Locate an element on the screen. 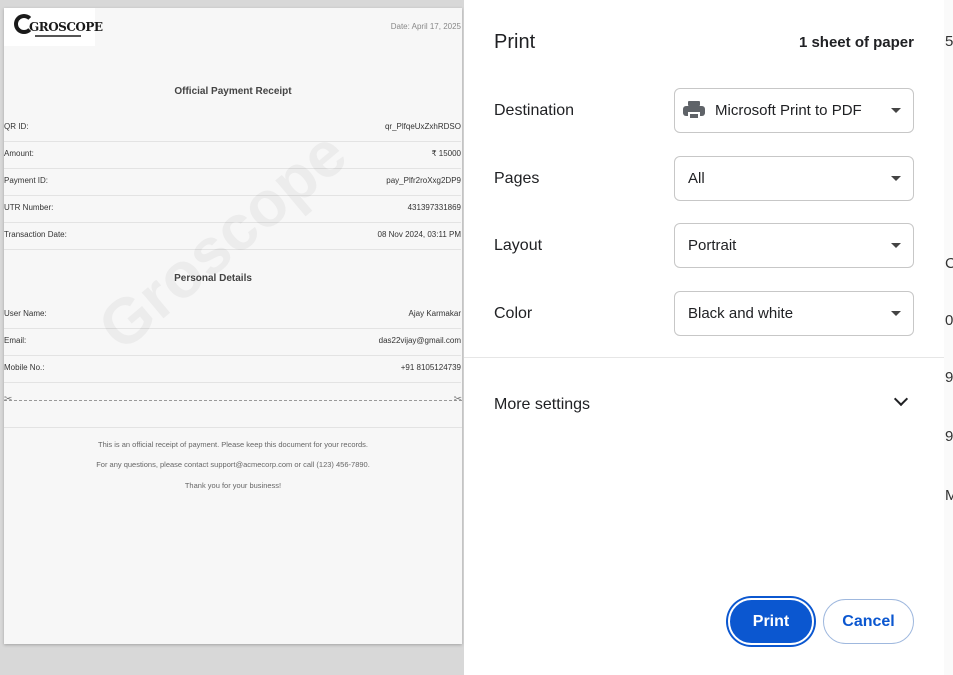 Image resolution: width=953 pixels, height=675 pixels. background-text: M is located at coordinates (949, 495).